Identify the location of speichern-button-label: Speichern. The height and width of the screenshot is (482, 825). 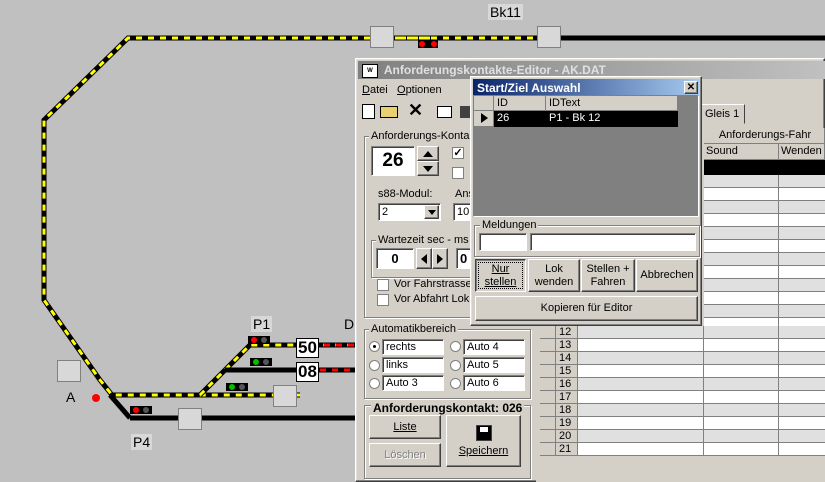
(483, 450).